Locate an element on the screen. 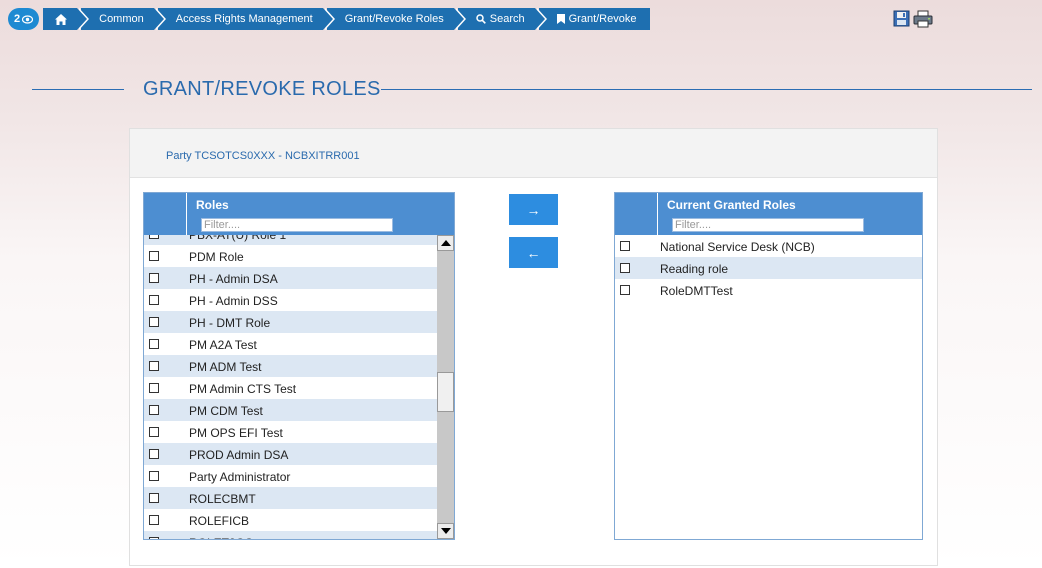 The image size is (1042, 568). revoke-button: ← is located at coordinates (533, 252).